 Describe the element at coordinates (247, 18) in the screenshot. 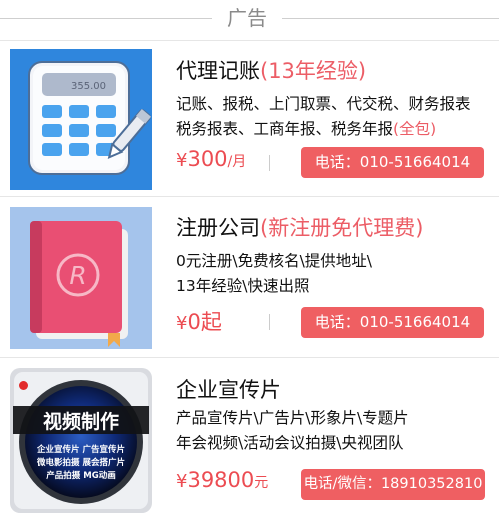

I see `section-title: 广告` at that location.